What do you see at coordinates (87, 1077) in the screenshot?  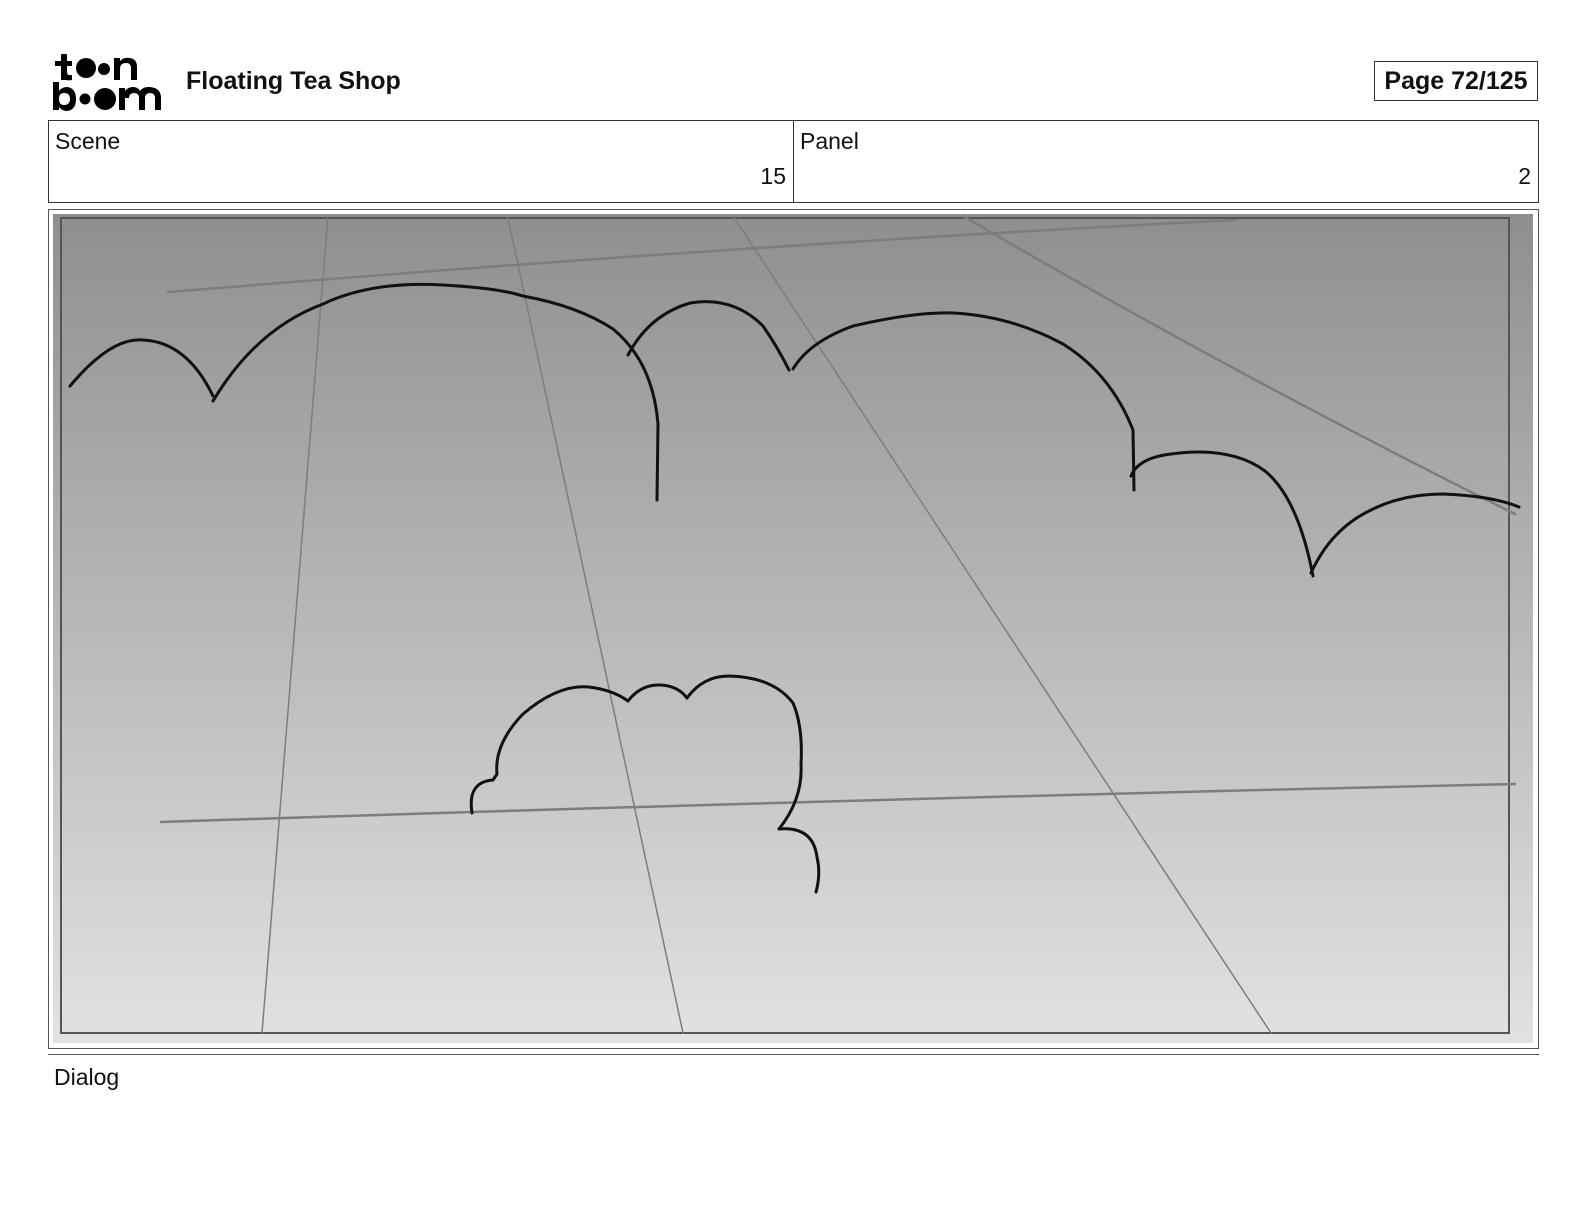 I see `dialog-label: Dialog` at bounding box center [87, 1077].